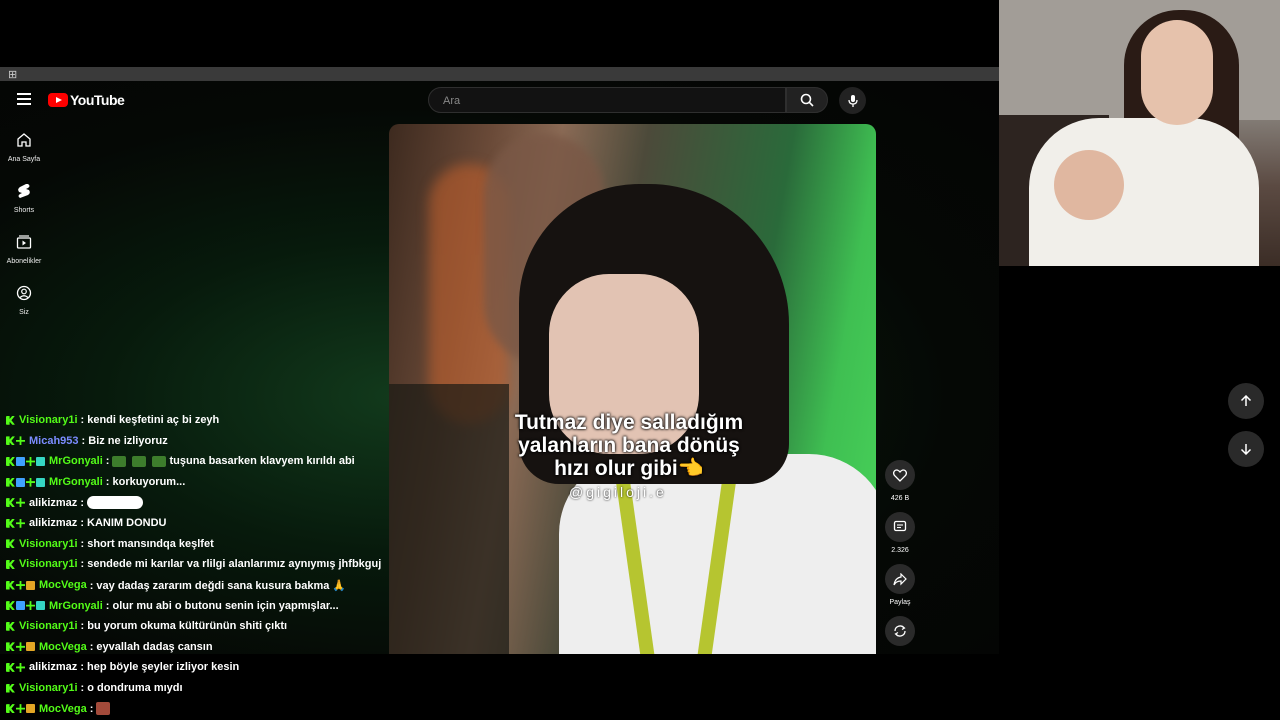 The height and width of the screenshot is (720, 1280). Describe the element at coordinates (900, 631) in the screenshot. I see `remix-action` at that location.